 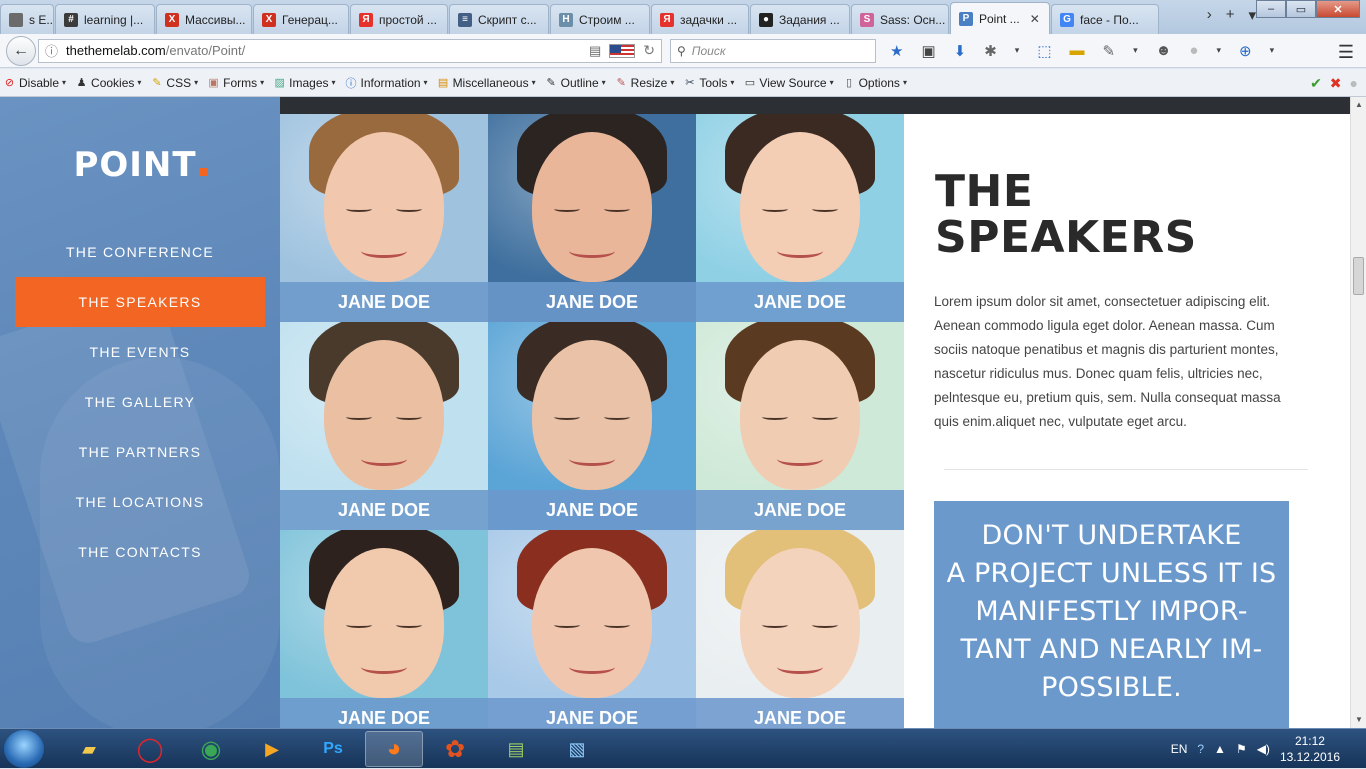 What do you see at coordinates (140, 402) in the screenshot?
I see `menu-item-gallery: THE GALLERY` at bounding box center [140, 402].